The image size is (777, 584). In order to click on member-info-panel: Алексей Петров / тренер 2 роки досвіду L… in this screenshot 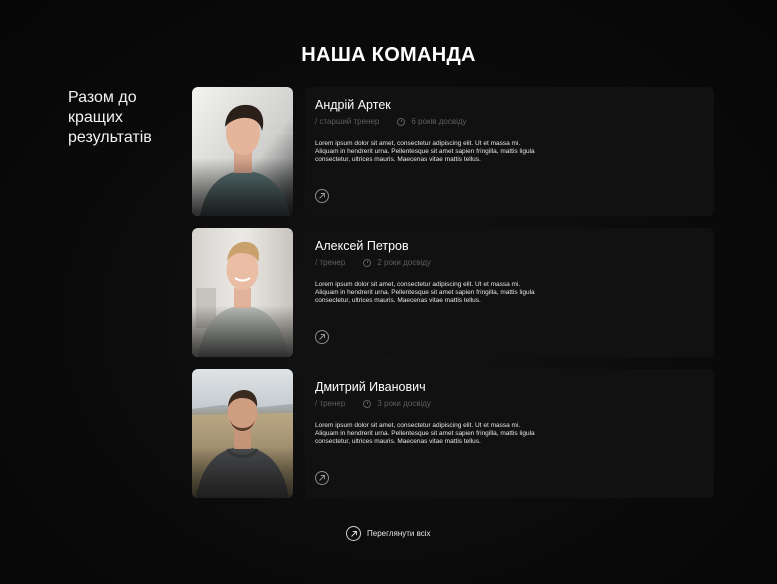, I will do `click(509, 292)`.